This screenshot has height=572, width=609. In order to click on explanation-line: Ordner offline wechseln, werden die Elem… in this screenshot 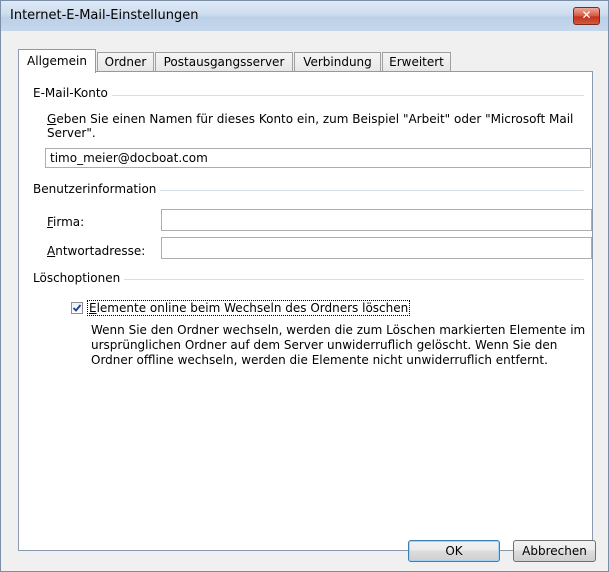, I will do `click(319, 360)`.